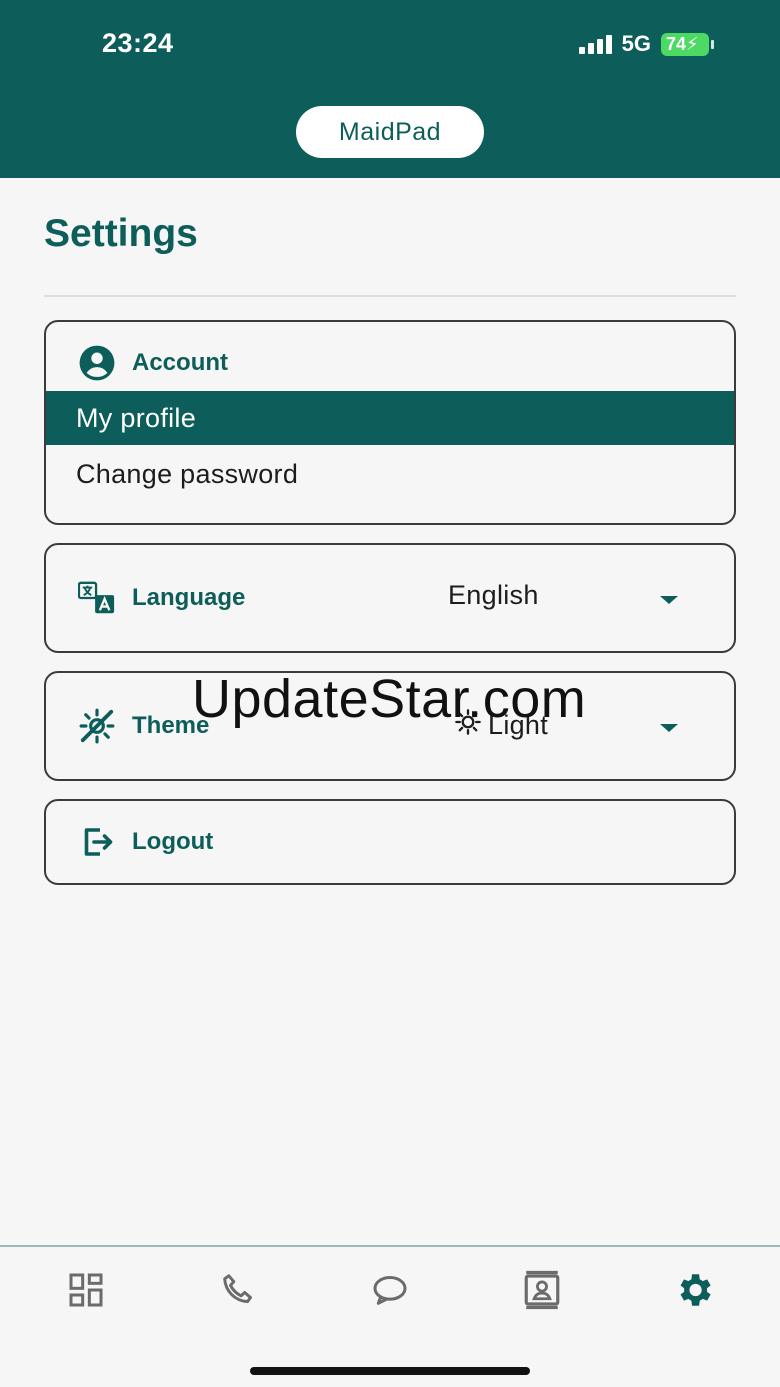 The image size is (780, 1387). What do you see at coordinates (121, 233) in the screenshot?
I see `page-title: Settings` at bounding box center [121, 233].